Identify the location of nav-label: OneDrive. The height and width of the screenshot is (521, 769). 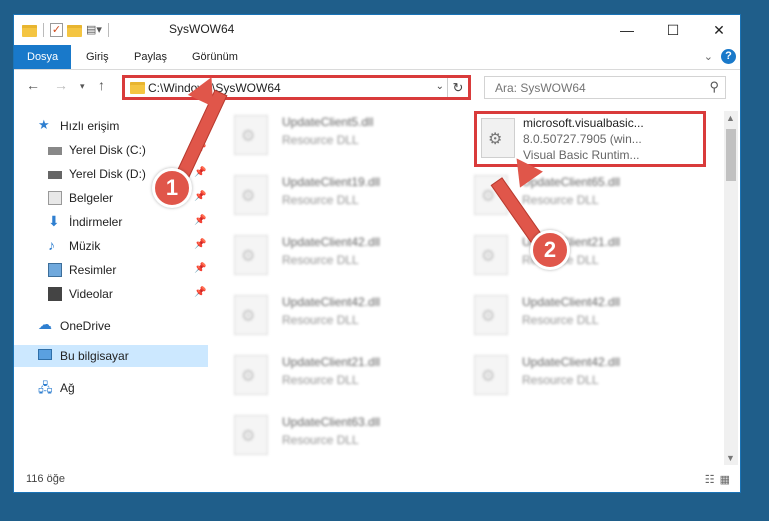
(85, 326).